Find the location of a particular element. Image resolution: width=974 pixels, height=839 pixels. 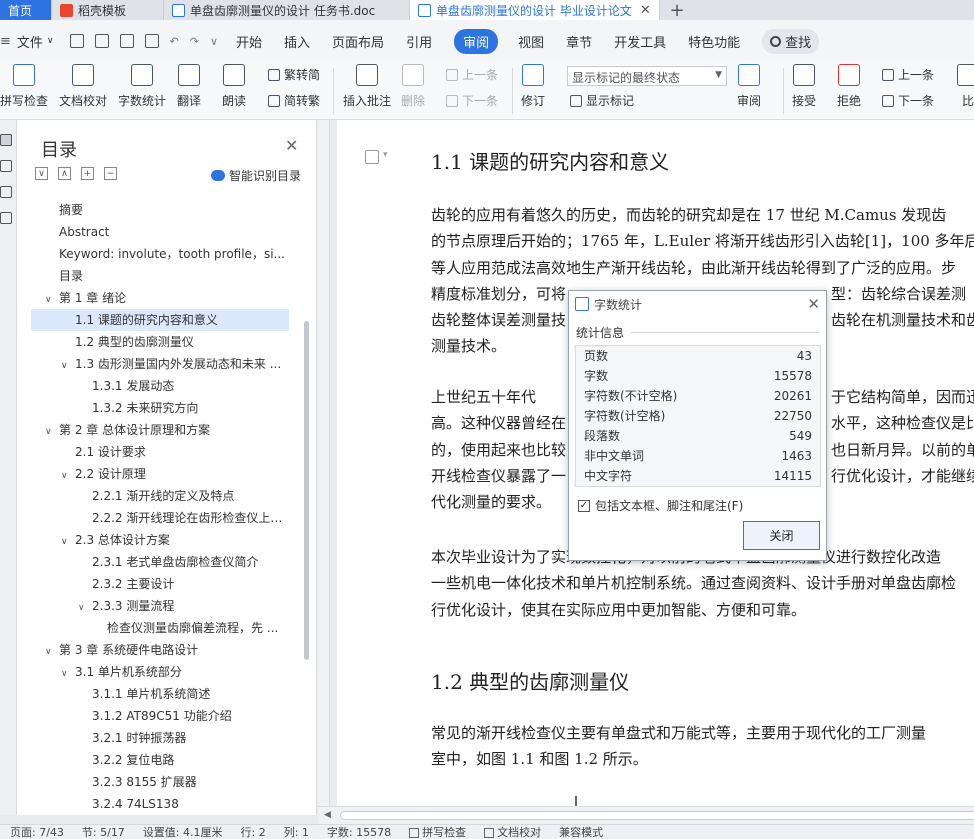

bookmark-panel-icon is located at coordinates (6, 192).